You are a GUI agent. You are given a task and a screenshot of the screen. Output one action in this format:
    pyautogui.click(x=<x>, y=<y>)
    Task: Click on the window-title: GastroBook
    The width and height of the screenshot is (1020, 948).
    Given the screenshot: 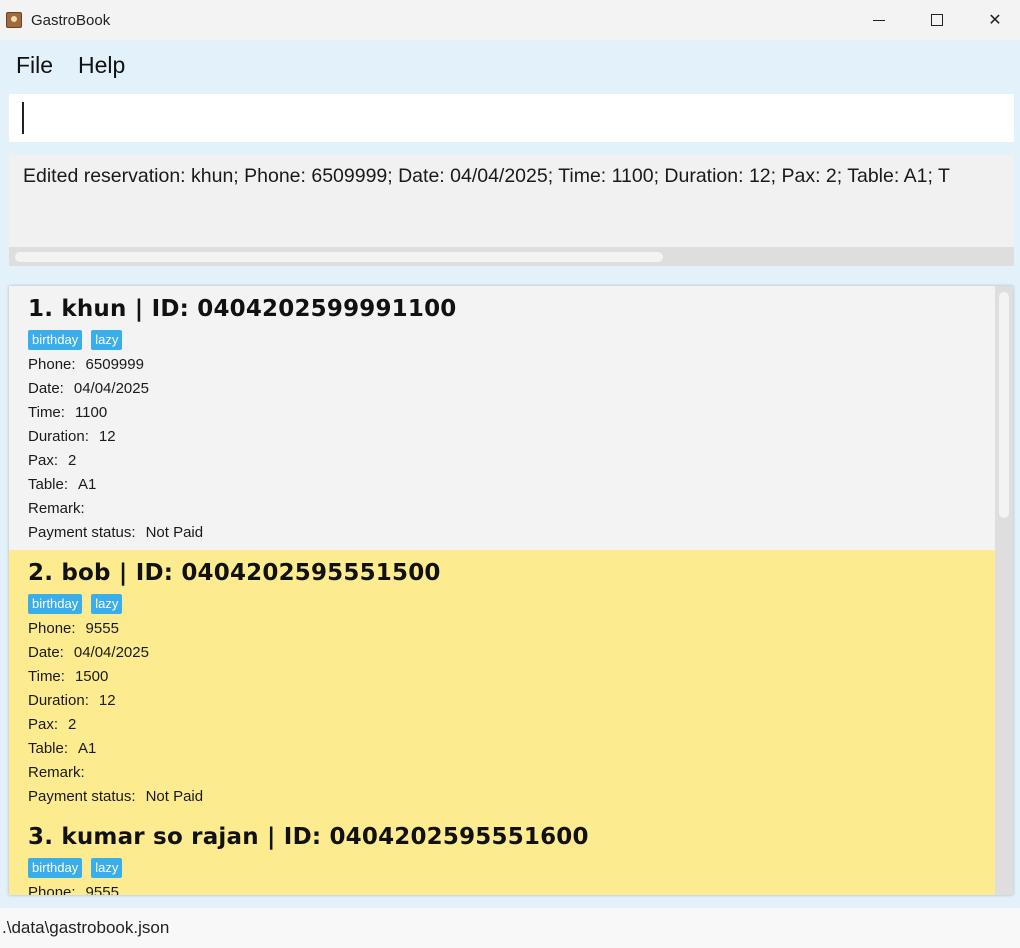 What is the action you would take?
    pyautogui.click(x=71, y=20)
    